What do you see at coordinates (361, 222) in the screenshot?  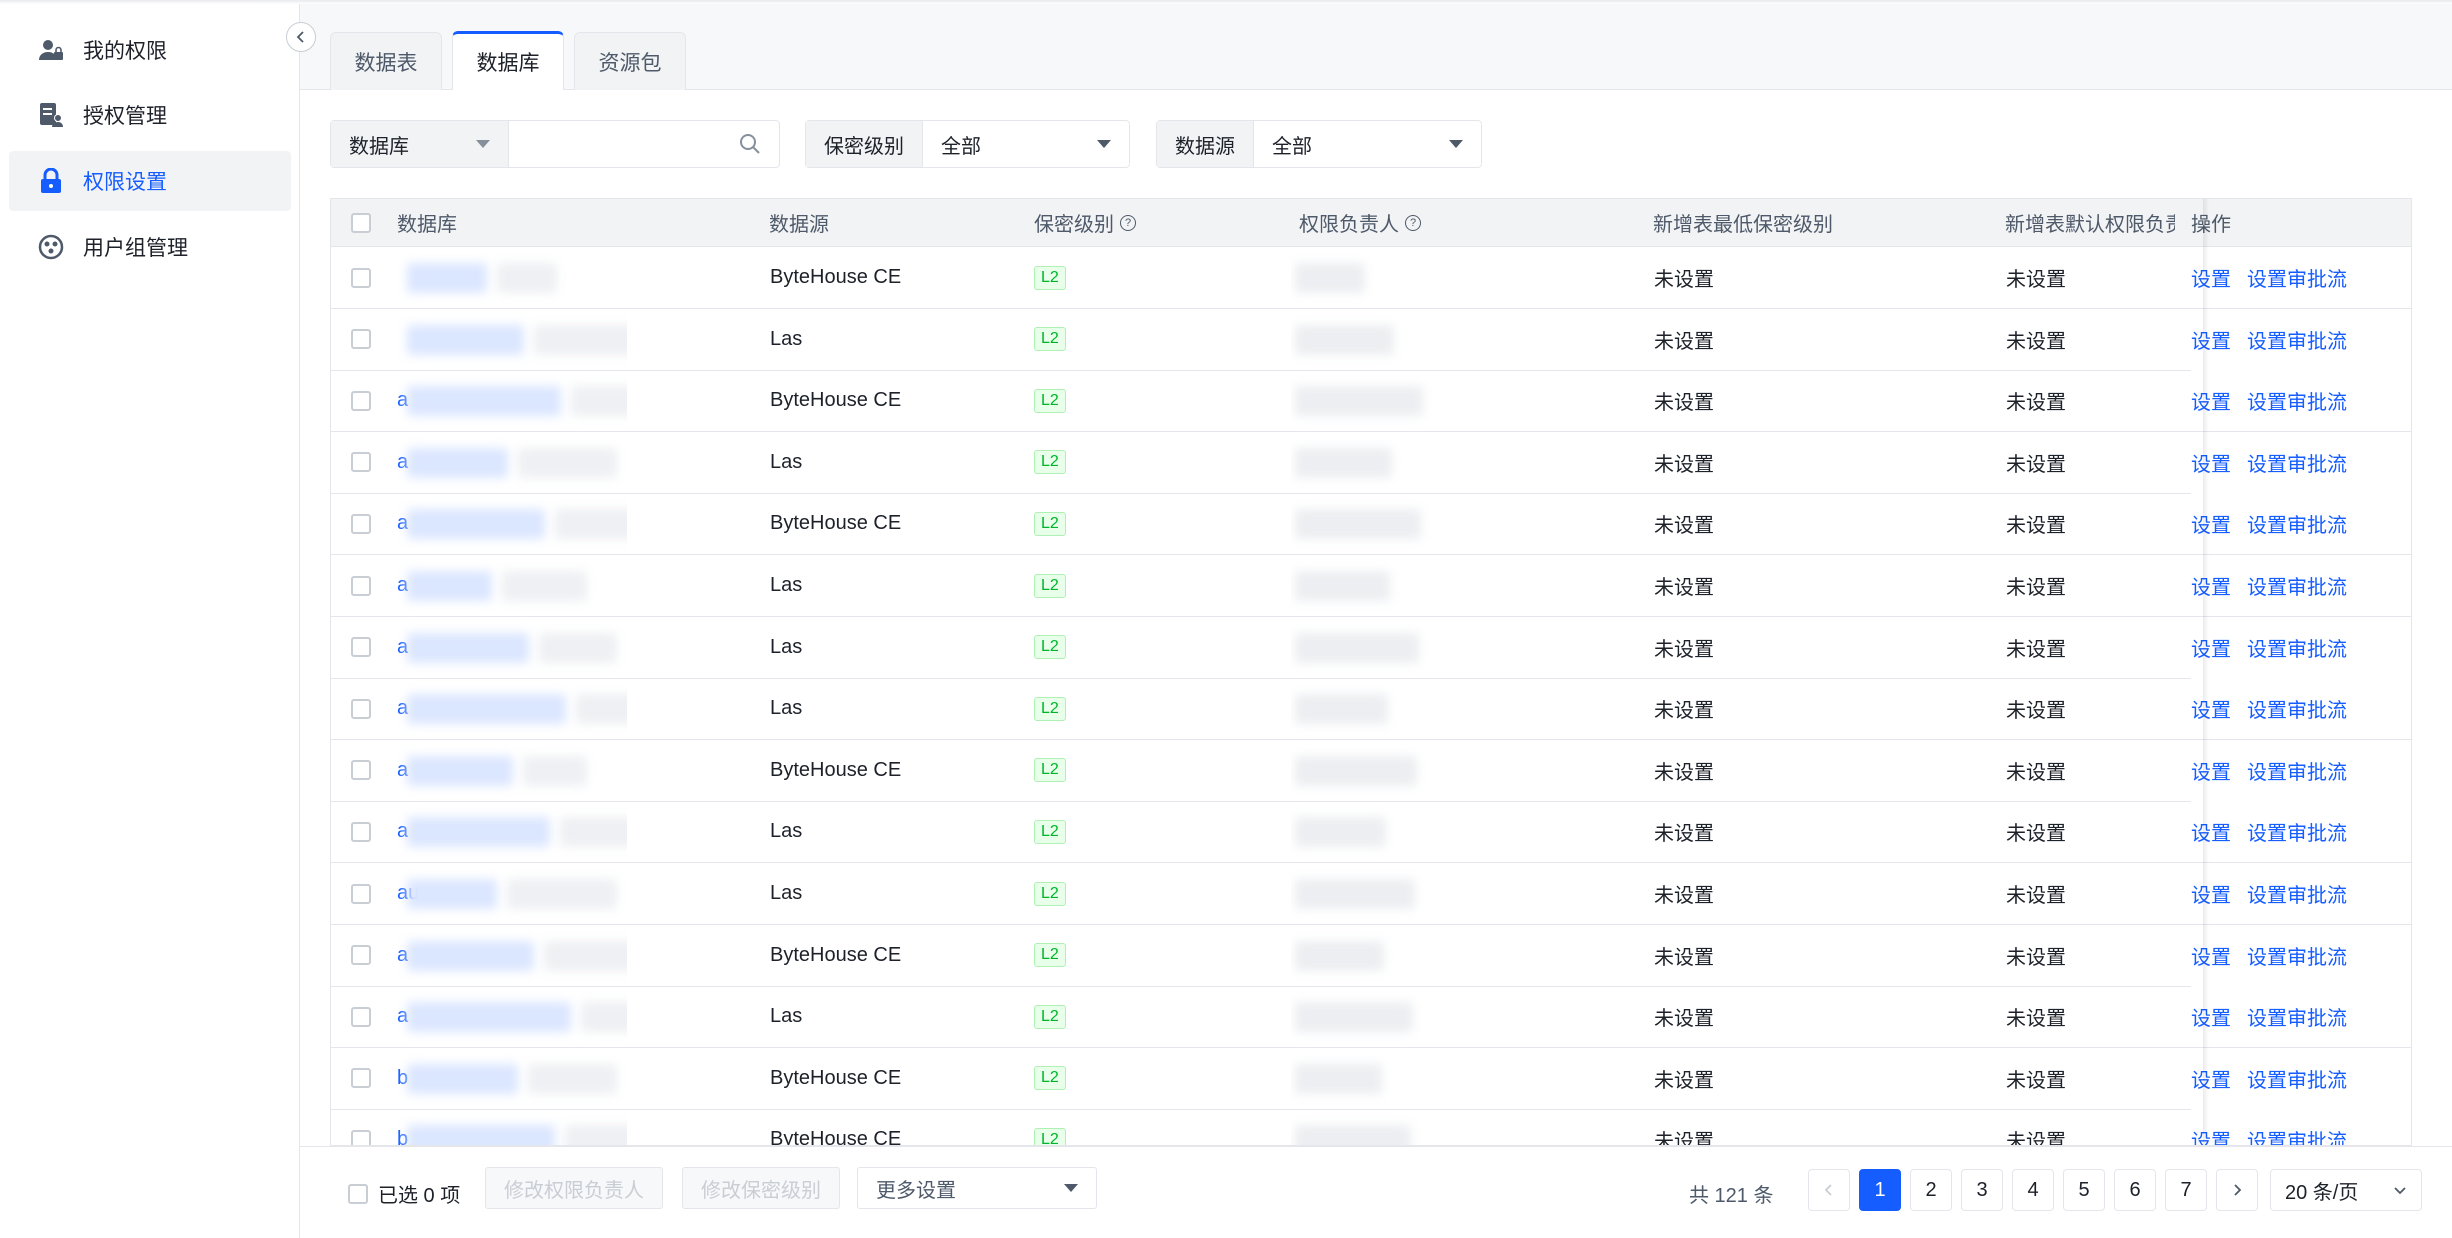 I see `select-all-checkbox` at bounding box center [361, 222].